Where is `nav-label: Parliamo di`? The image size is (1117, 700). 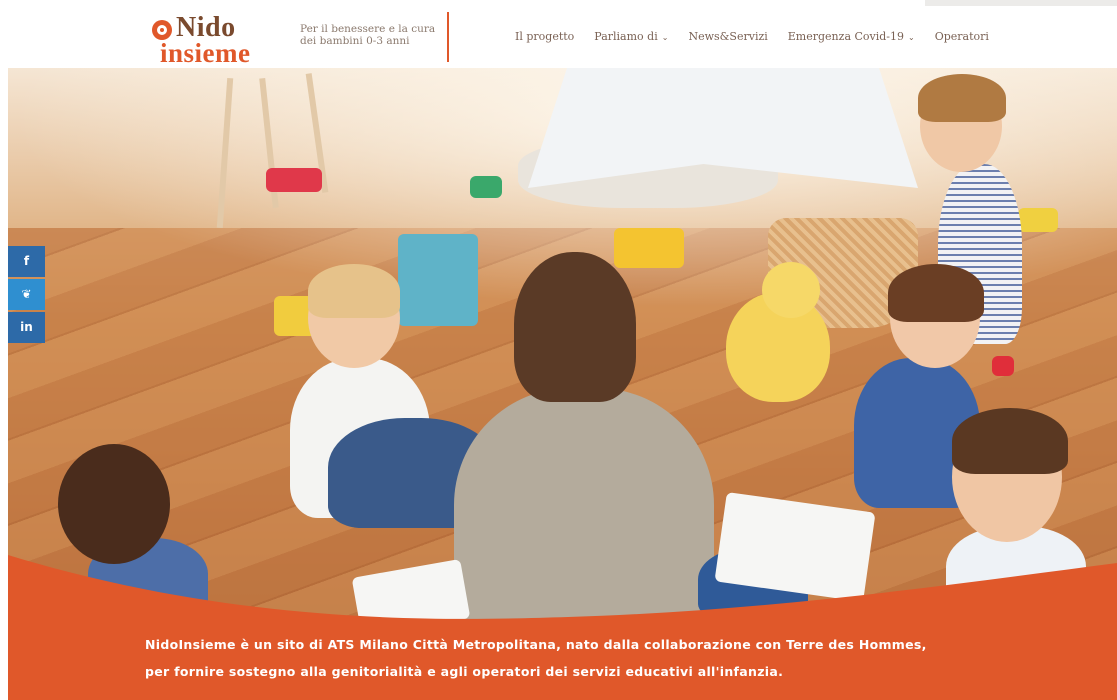 nav-label: Parliamo di is located at coordinates (626, 36).